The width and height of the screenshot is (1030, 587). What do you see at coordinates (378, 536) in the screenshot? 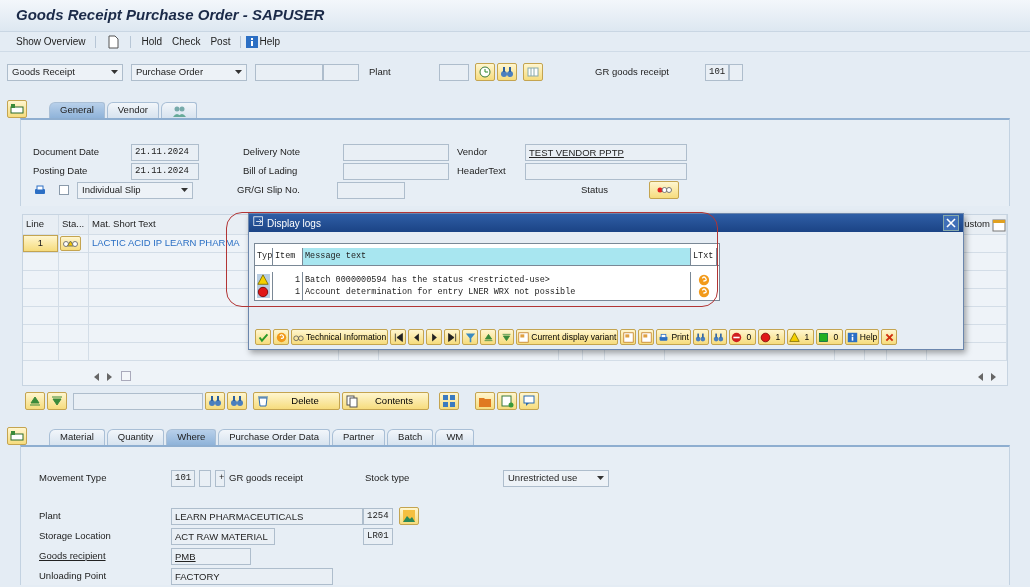
I see `storage-code-field: LR01` at bounding box center [378, 536].